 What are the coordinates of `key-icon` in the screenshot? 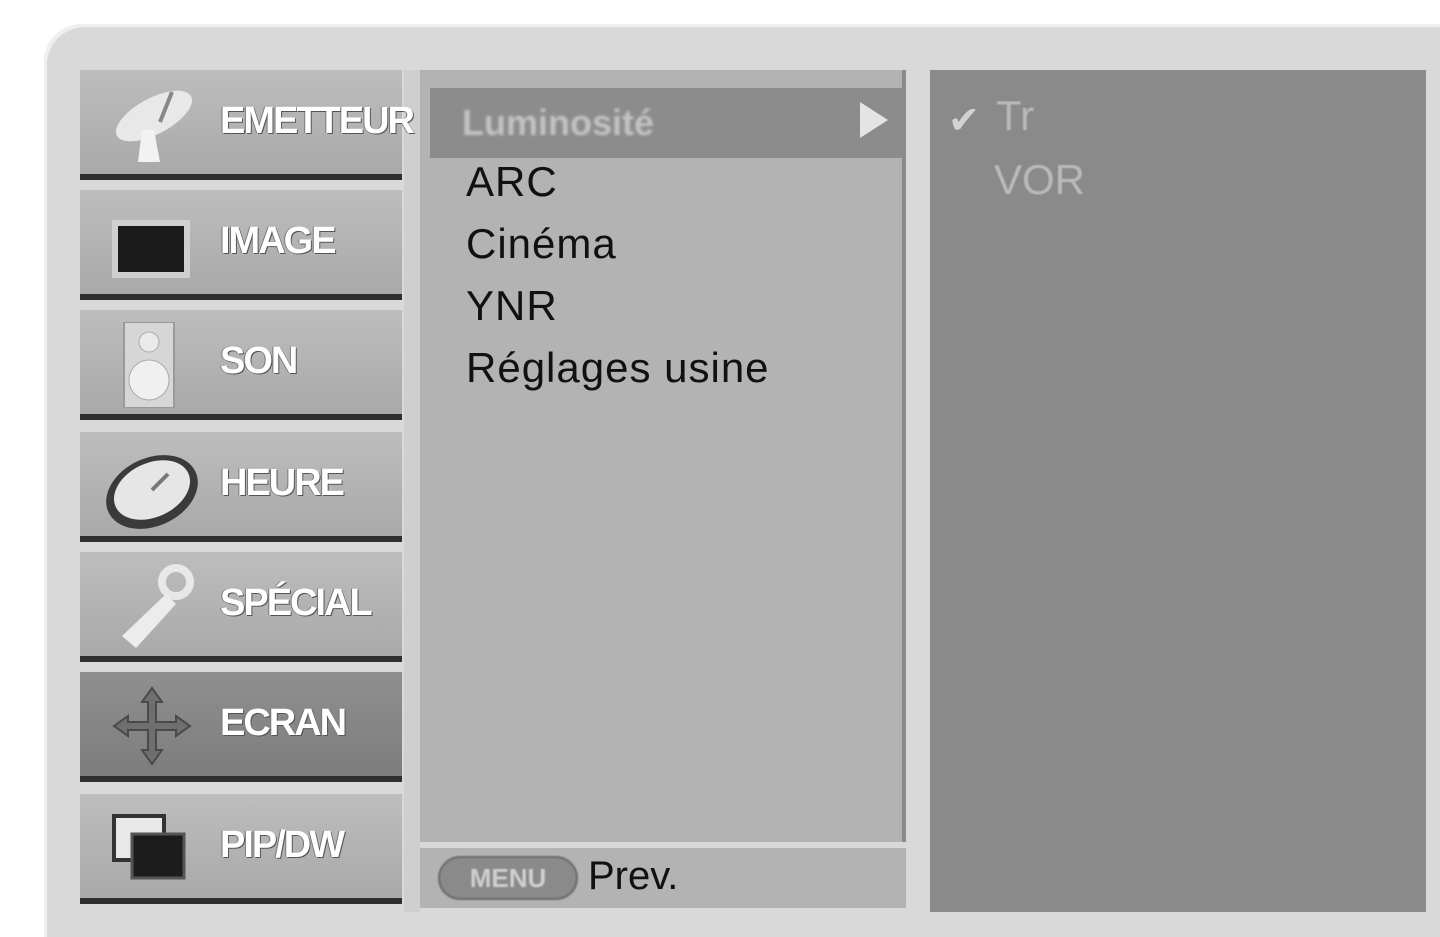 It's located at (158, 606).